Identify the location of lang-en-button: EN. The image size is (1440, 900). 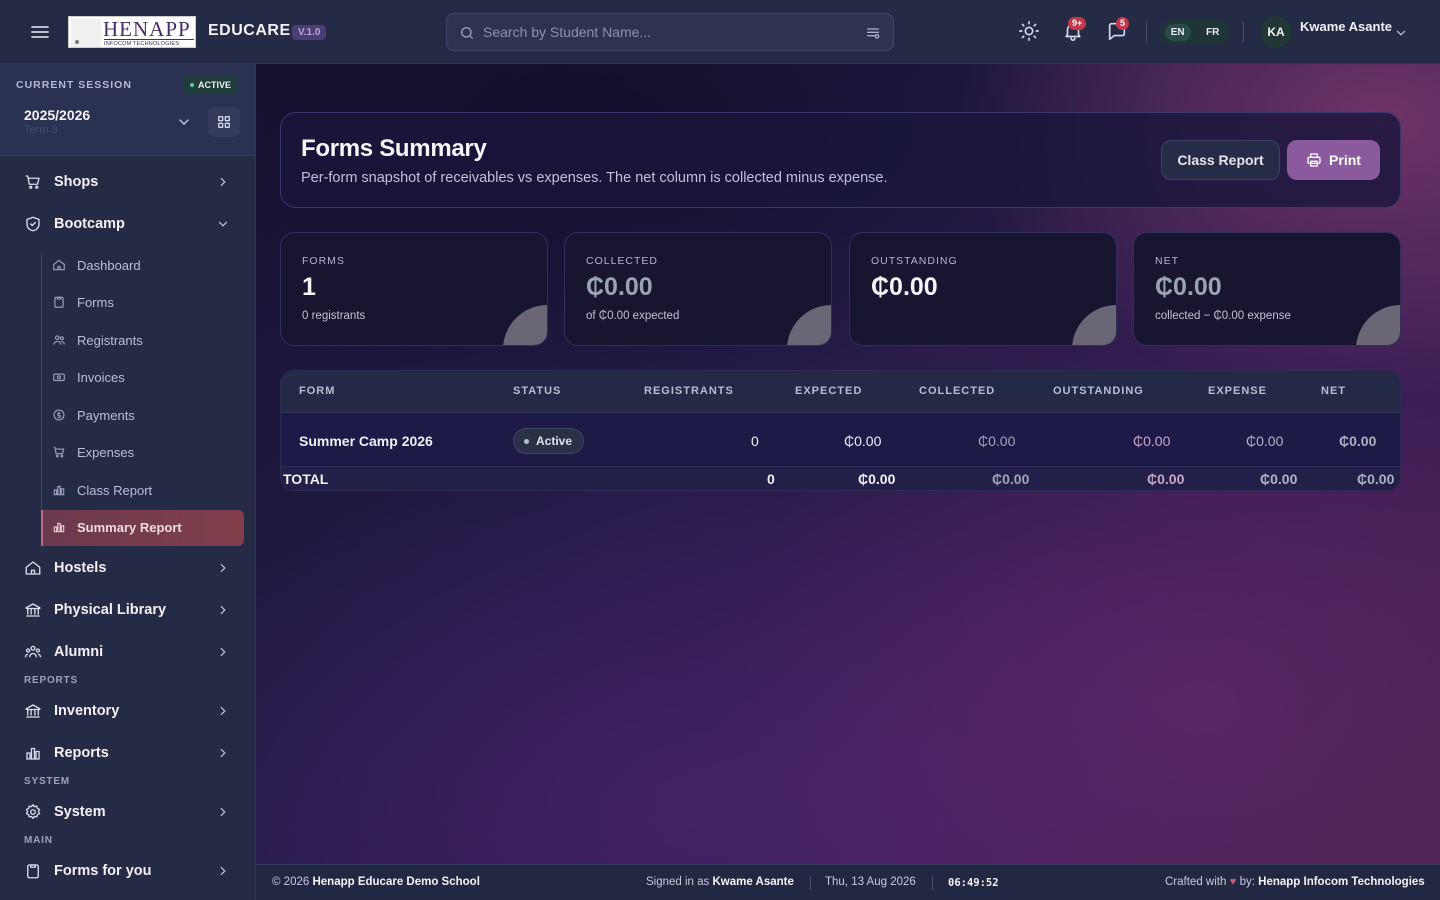
(1177, 32).